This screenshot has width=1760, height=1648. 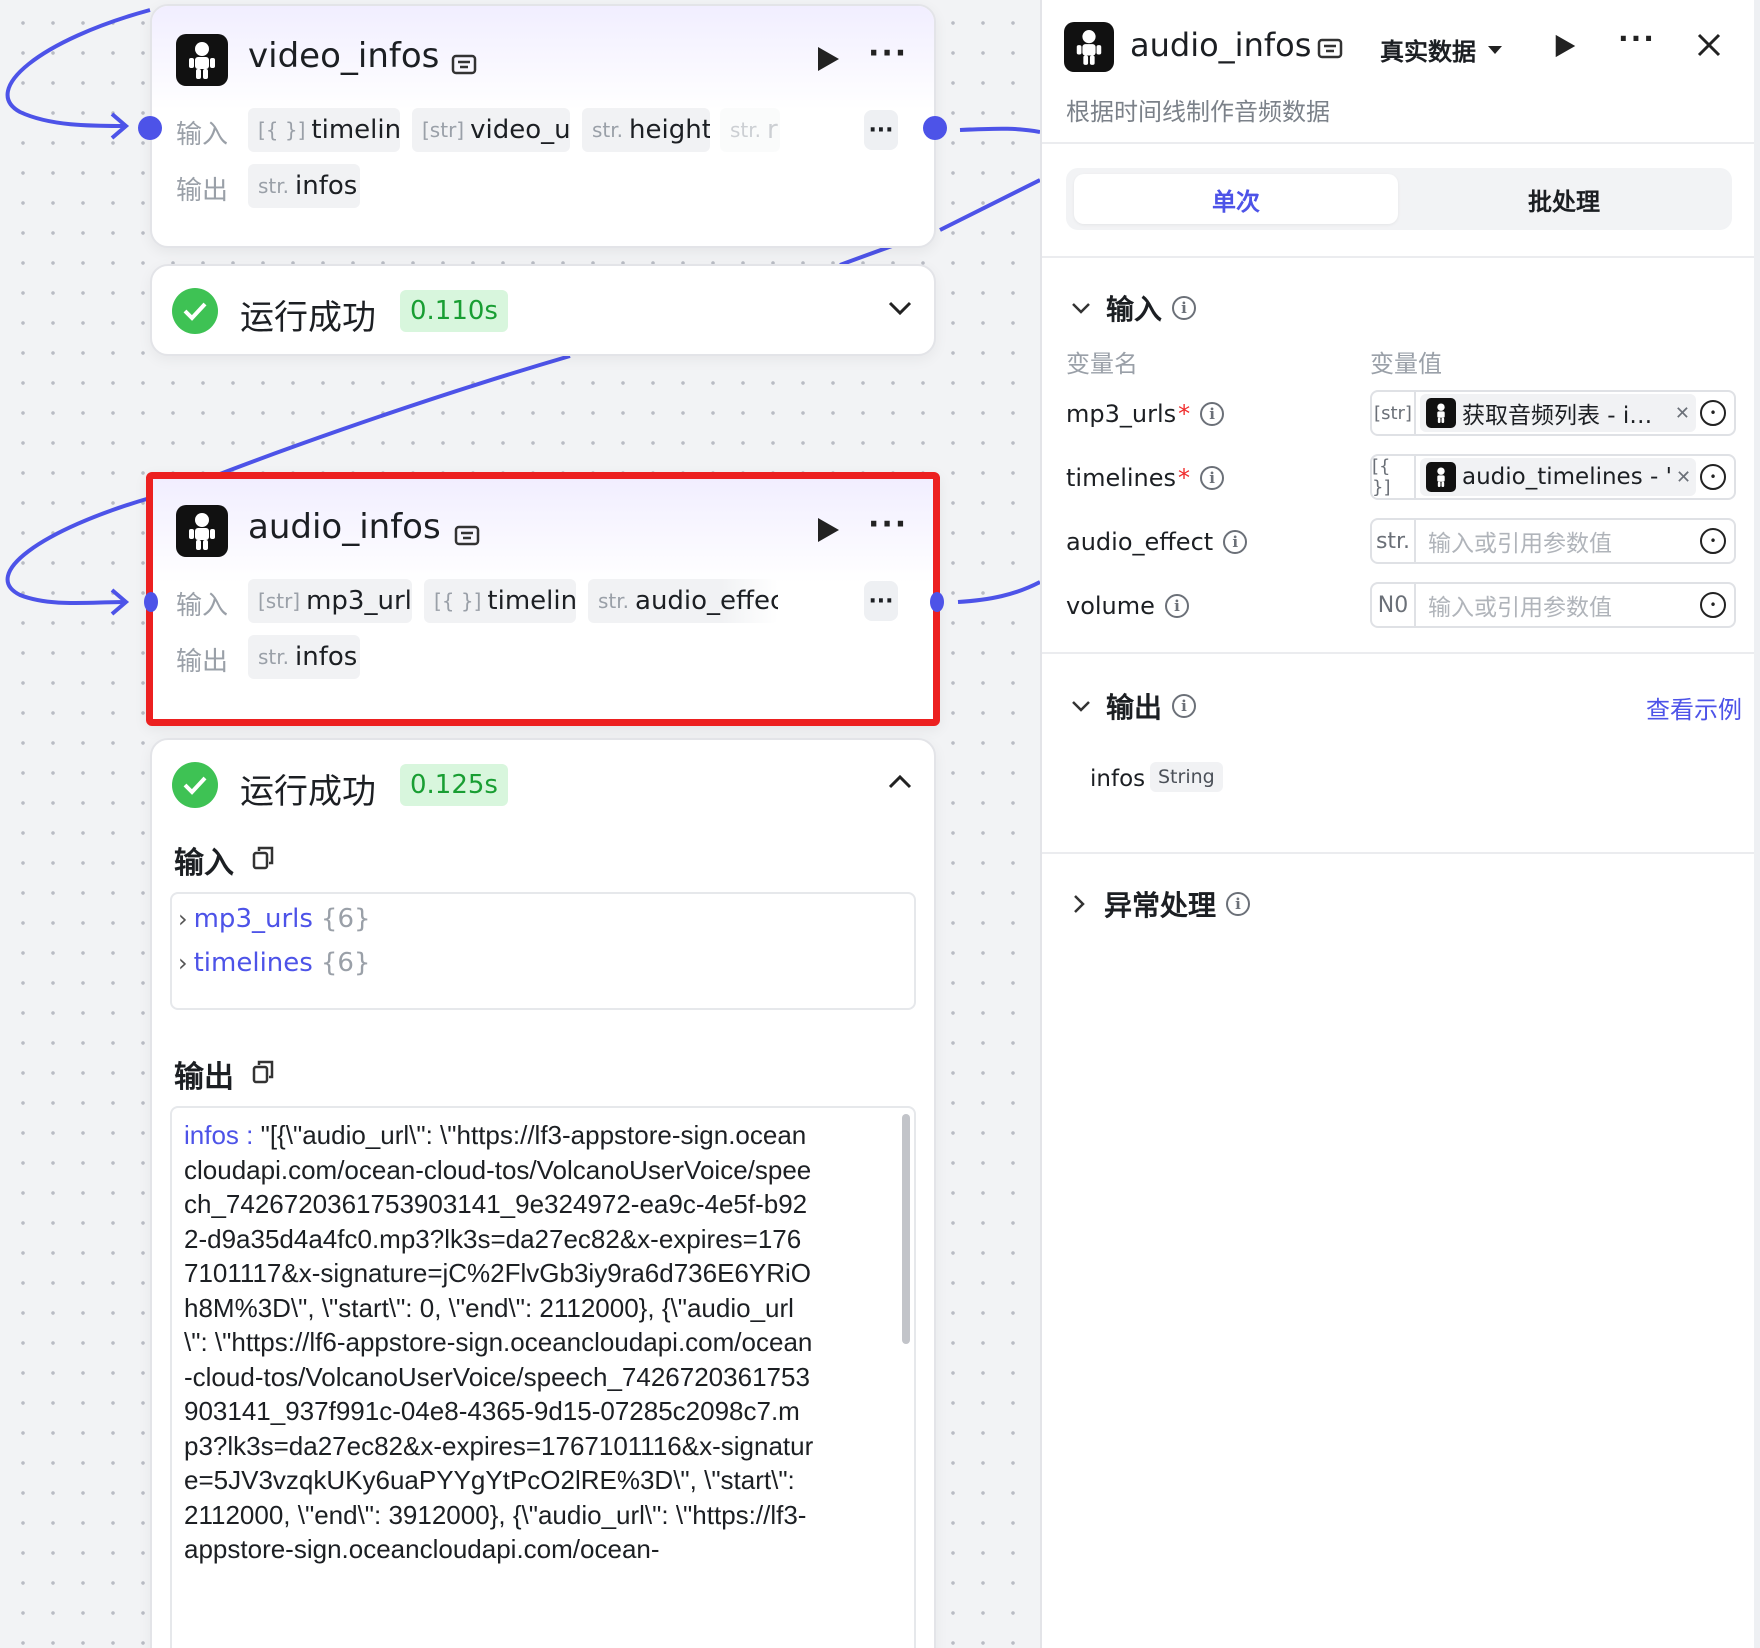 I want to click on column-header-name: 变量名, so click(x=1102, y=364).